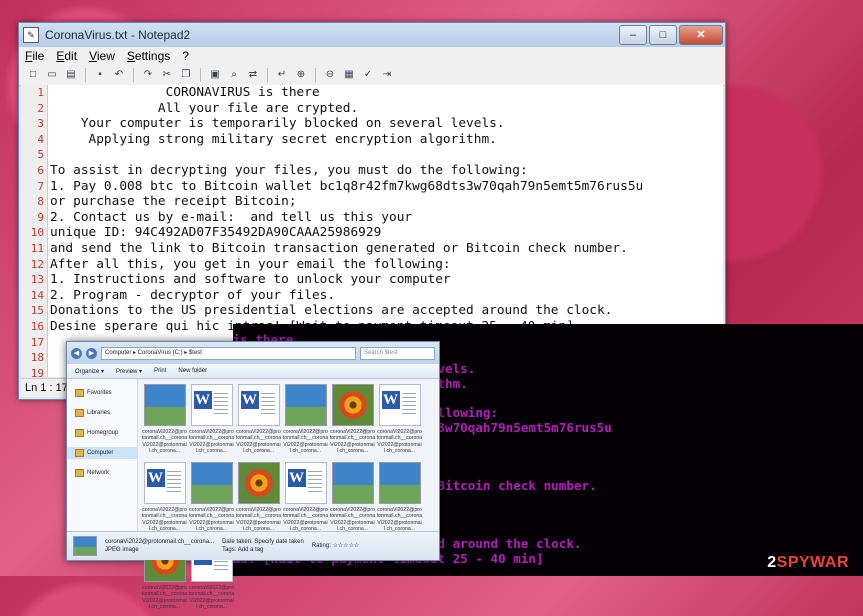 The height and width of the screenshot is (616, 863). I want to click on organize-button: Organize ▾, so click(89, 371).